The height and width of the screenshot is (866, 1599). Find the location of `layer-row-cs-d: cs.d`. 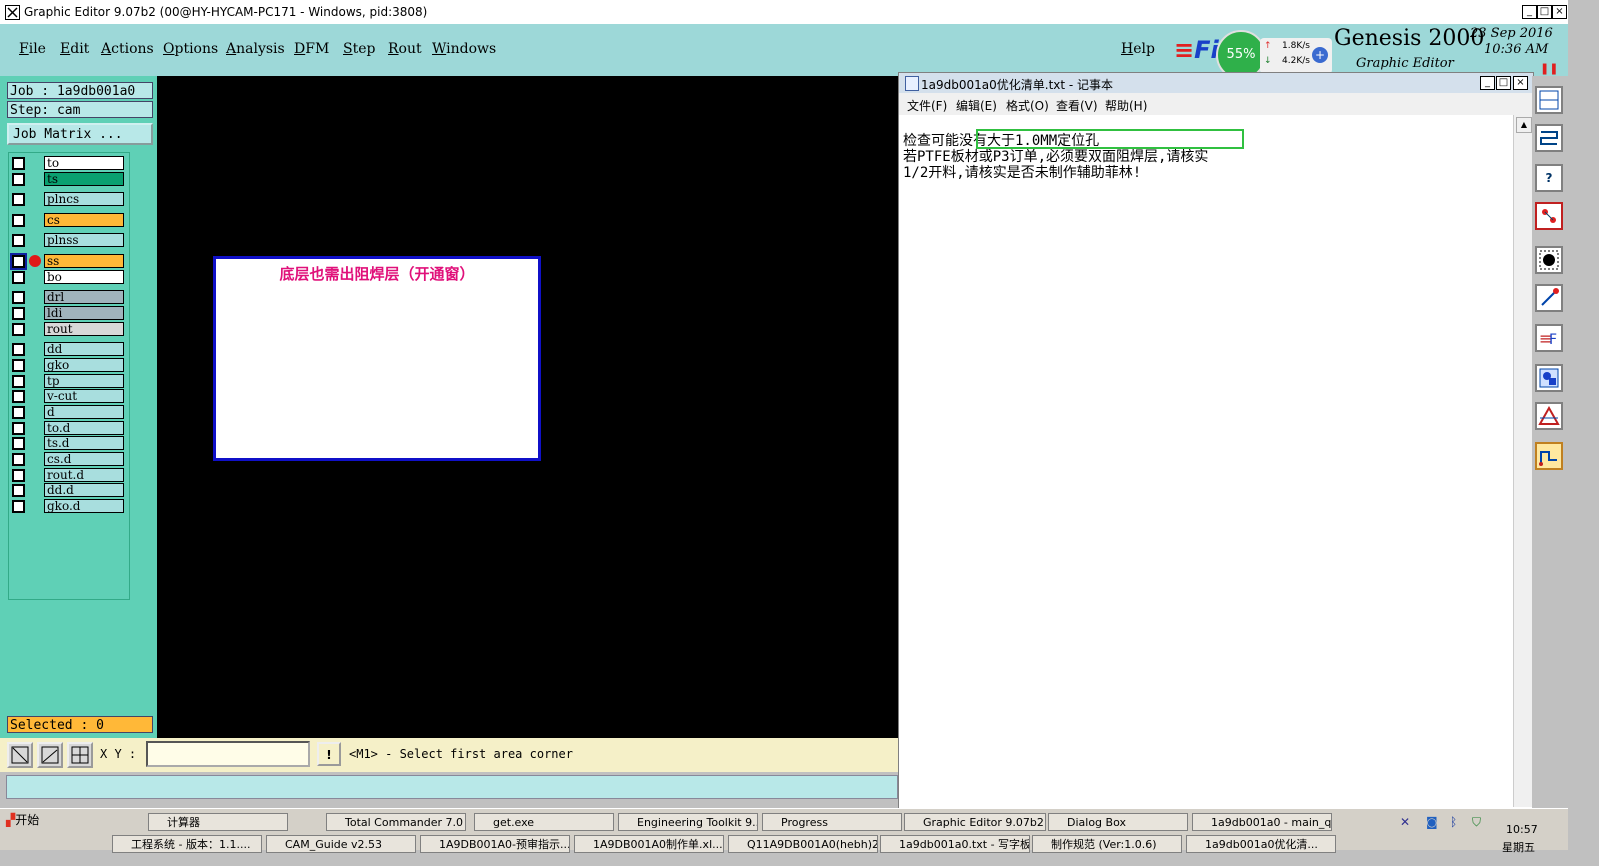

layer-row-cs-d: cs.d is located at coordinates (68, 459).